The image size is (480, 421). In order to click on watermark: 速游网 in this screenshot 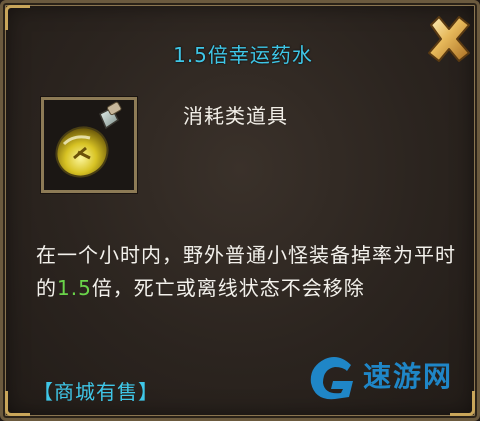, I will do `click(388, 379)`.